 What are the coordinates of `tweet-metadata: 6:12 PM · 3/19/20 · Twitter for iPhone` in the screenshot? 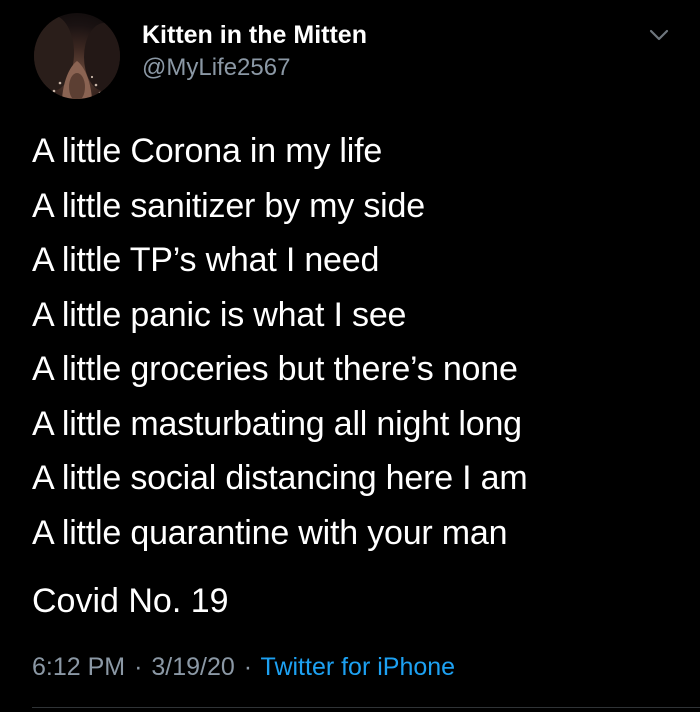 It's located at (243, 667).